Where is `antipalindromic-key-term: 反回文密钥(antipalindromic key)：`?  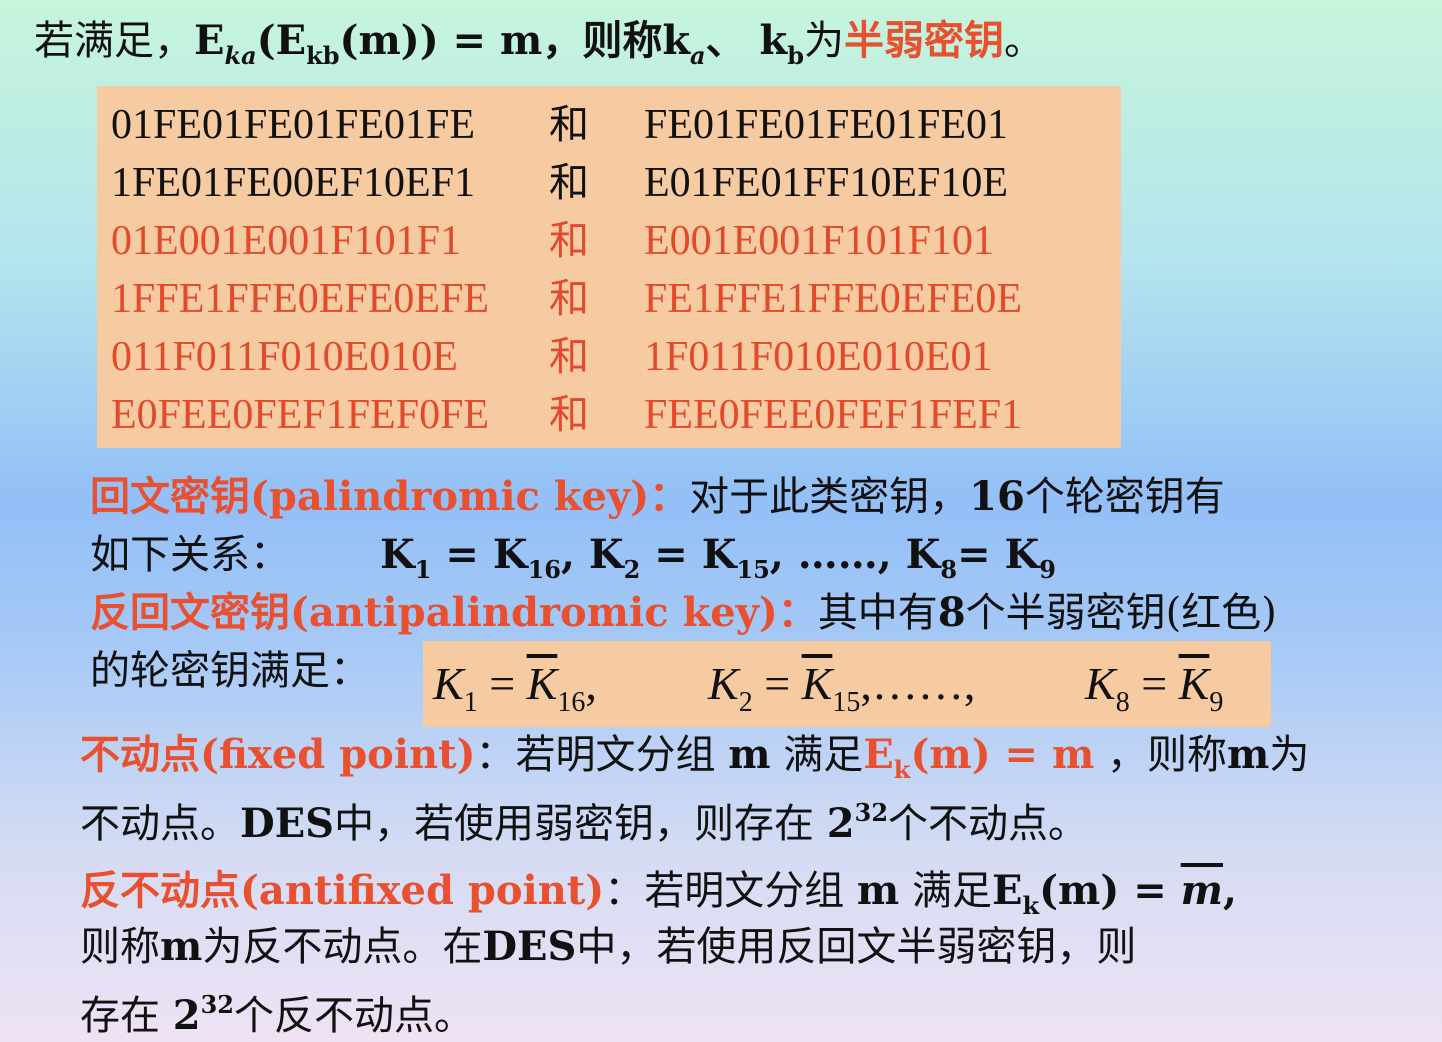 antipalindromic-key-term: 反回文密钥(antipalindromic key)： is located at coordinates (454, 612).